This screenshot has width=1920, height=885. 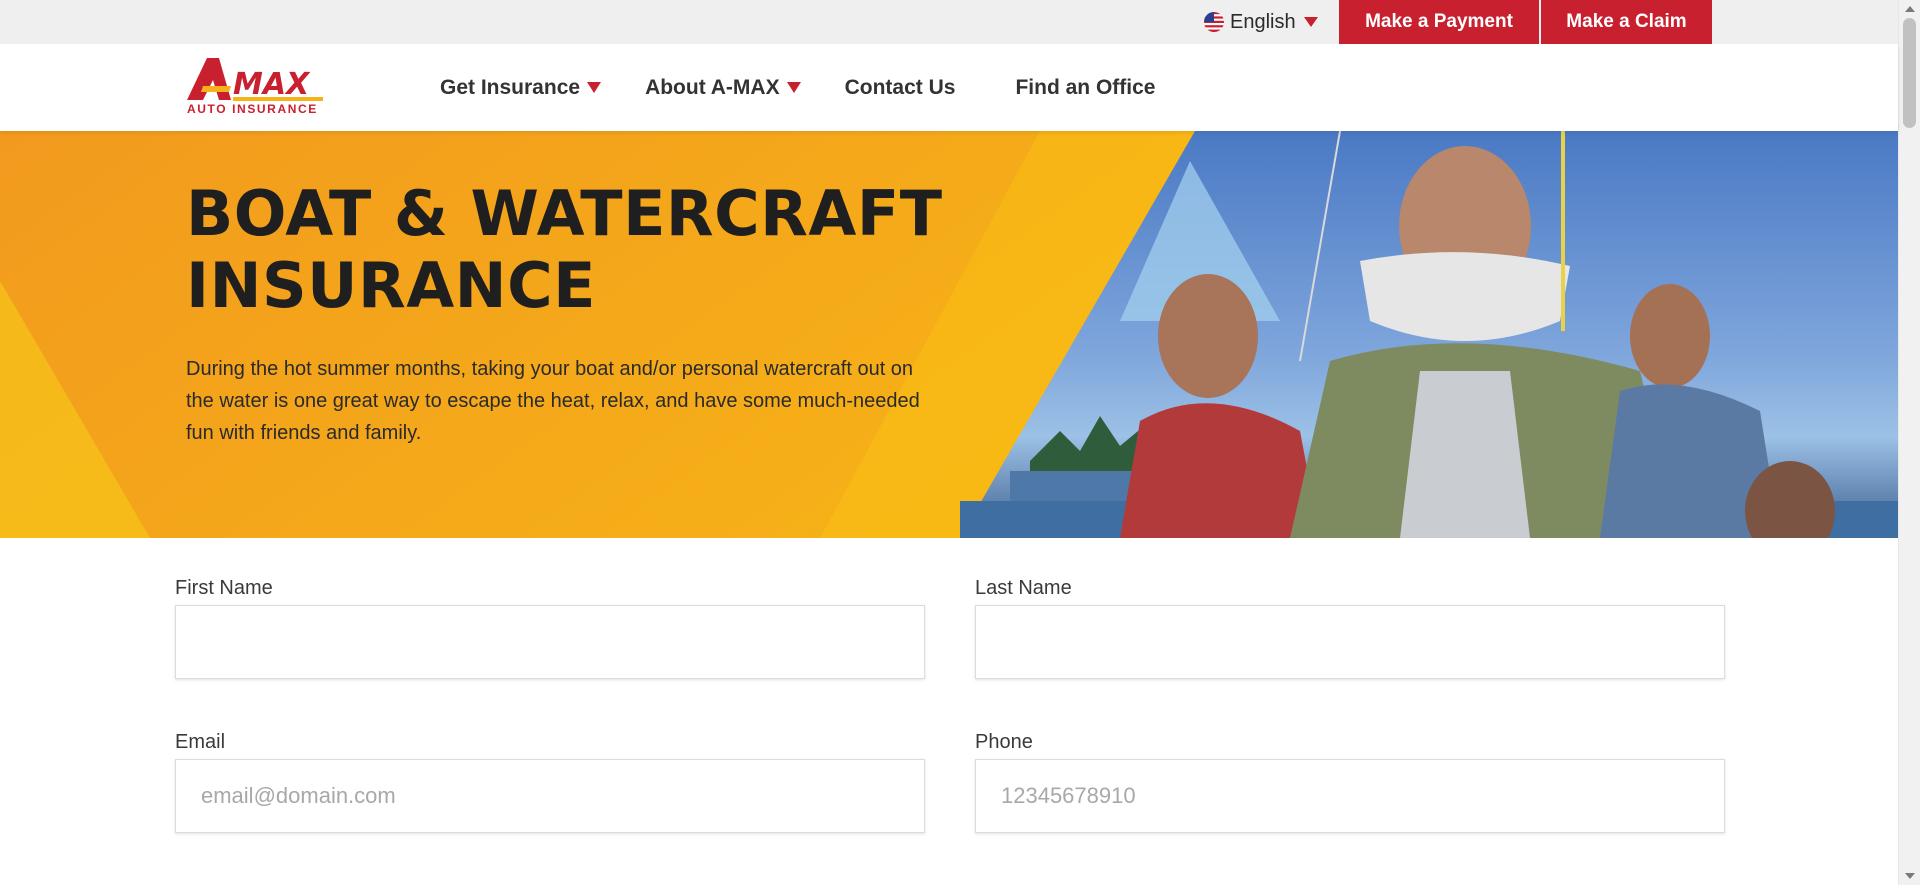 What do you see at coordinates (1214, 22) in the screenshot?
I see `us-flag-icon` at bounding box center [1214, 22].